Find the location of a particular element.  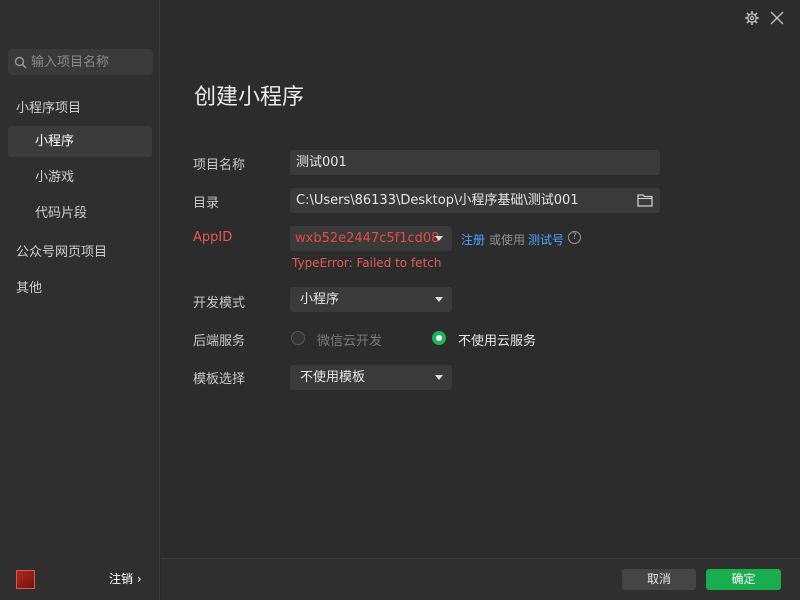

sidebar-group-other: 其他 is located at coordinates (29, 286).